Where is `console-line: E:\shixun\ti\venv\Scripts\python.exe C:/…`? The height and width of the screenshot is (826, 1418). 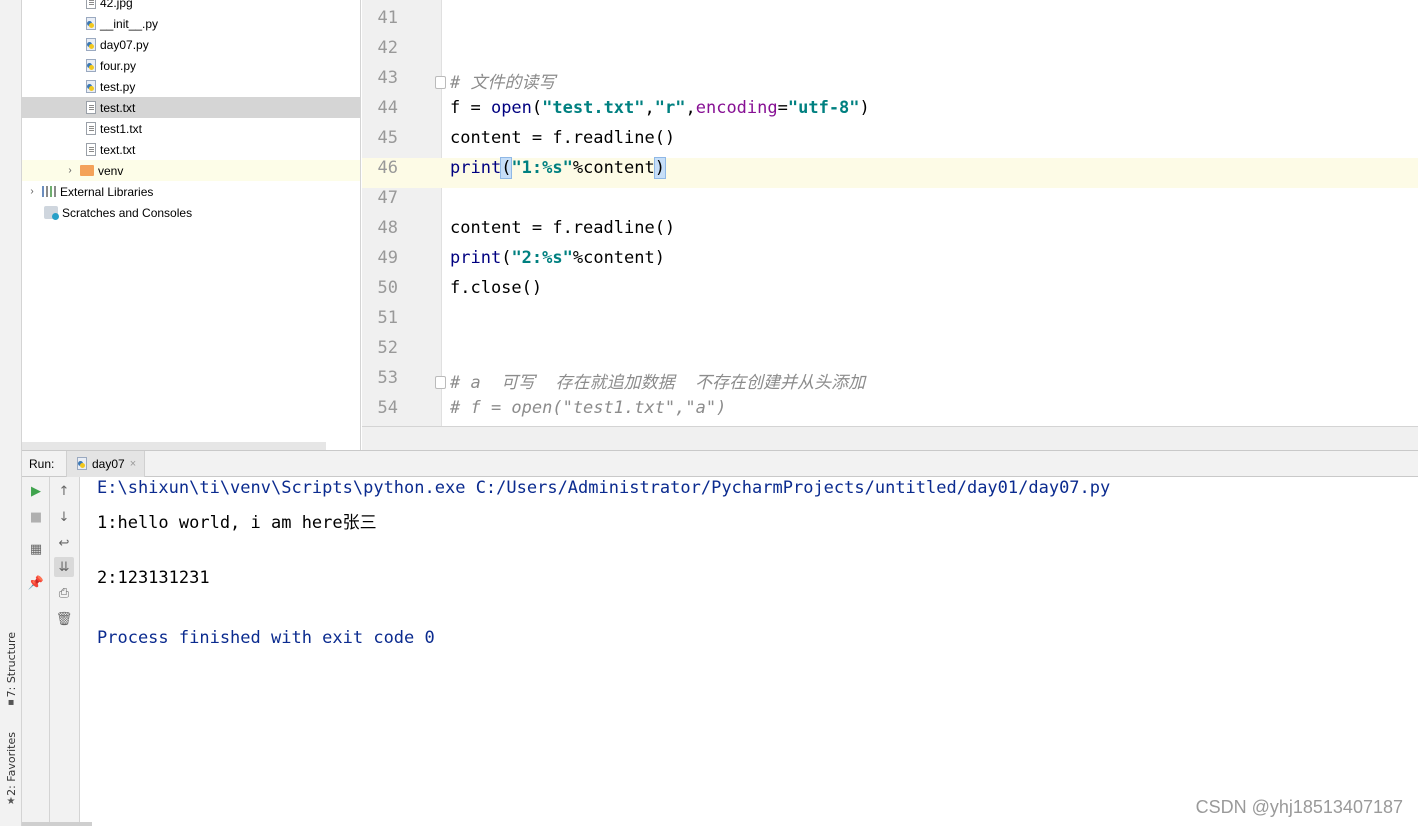
console-line: E:\shixun\ti\venv\Scripts\python.exe C:/… is located at coordinates (604, 488).